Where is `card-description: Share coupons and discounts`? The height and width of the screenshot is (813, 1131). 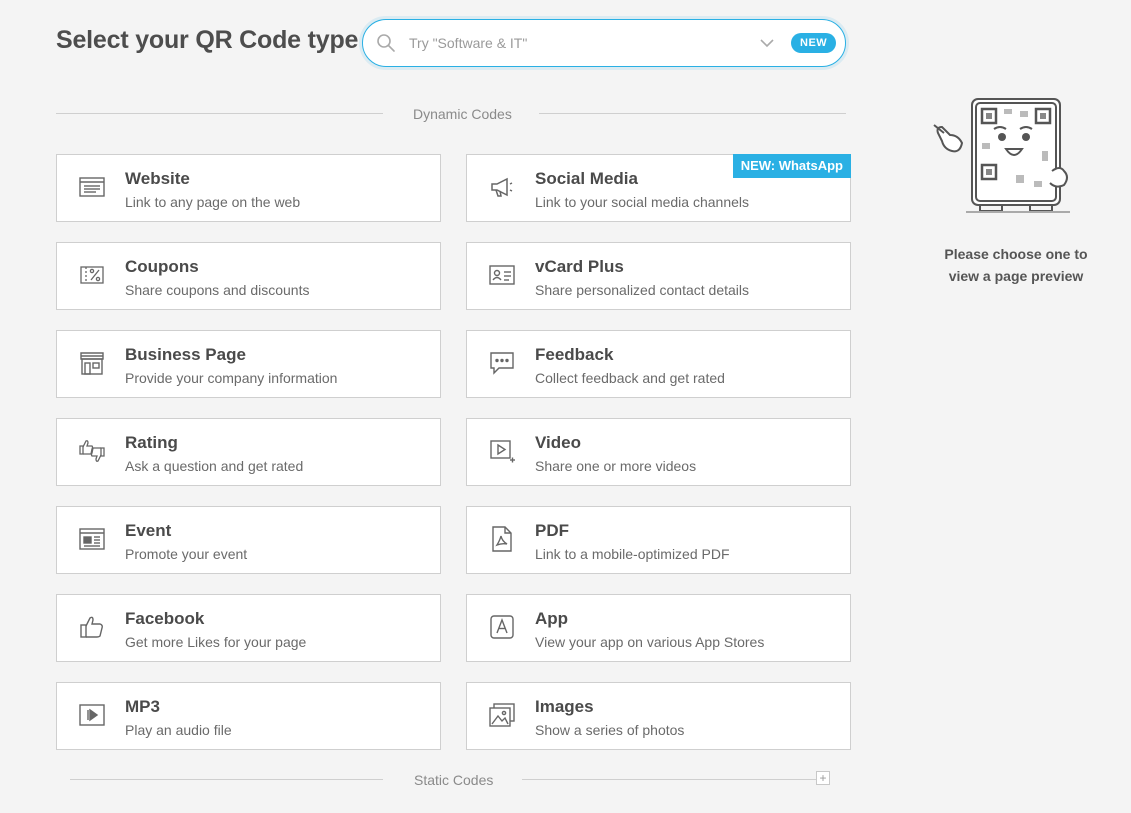 card-description: Share coupons and discounts is located at coordinates (217, 290).